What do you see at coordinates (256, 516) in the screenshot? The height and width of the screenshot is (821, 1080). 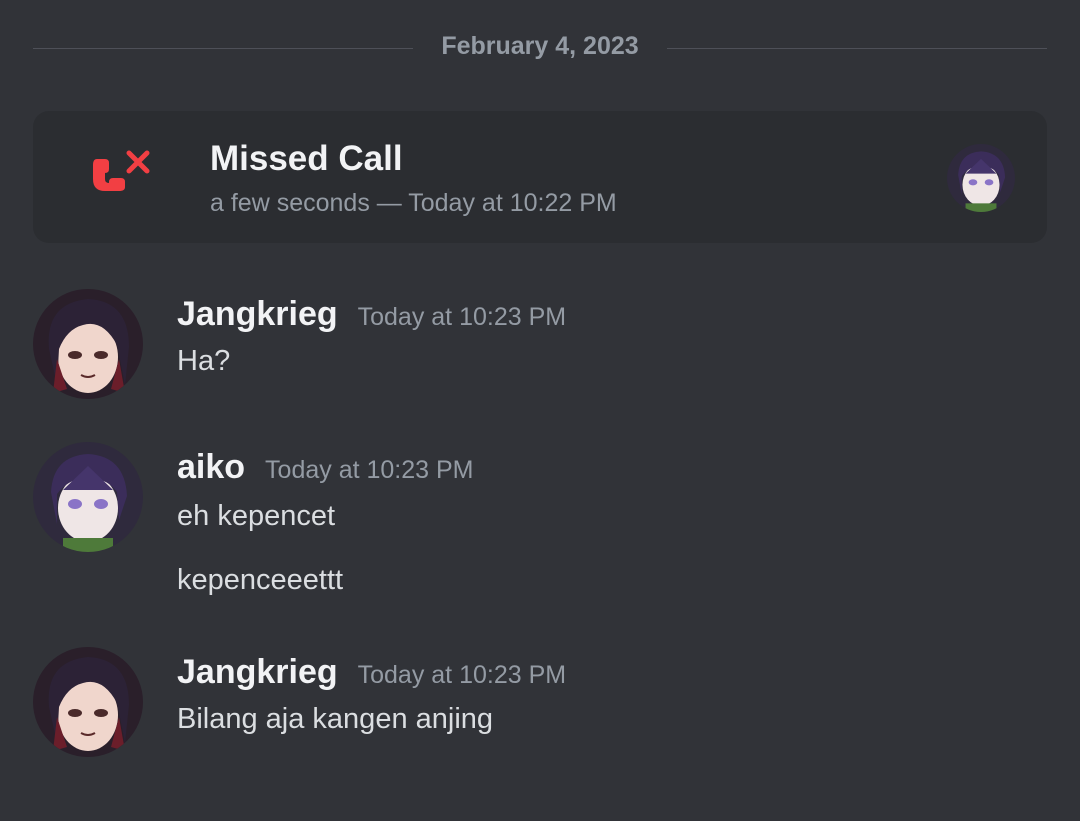 I see `message-text: eh kepencet` at bounding box center [256, 516].